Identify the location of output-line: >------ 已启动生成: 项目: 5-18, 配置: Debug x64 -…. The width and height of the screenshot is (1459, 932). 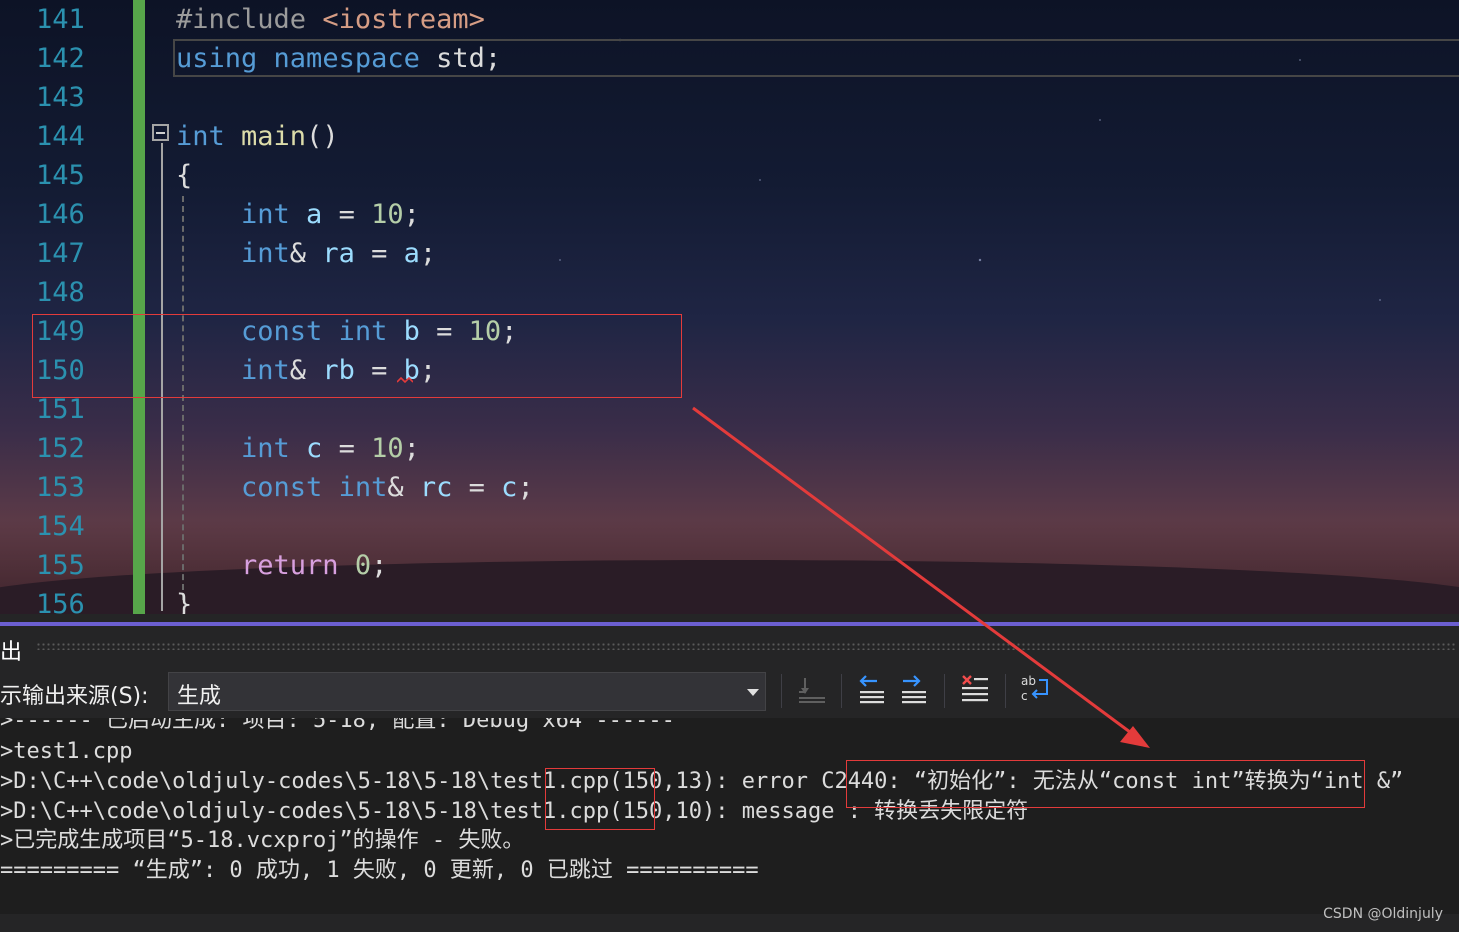
(337, 725).